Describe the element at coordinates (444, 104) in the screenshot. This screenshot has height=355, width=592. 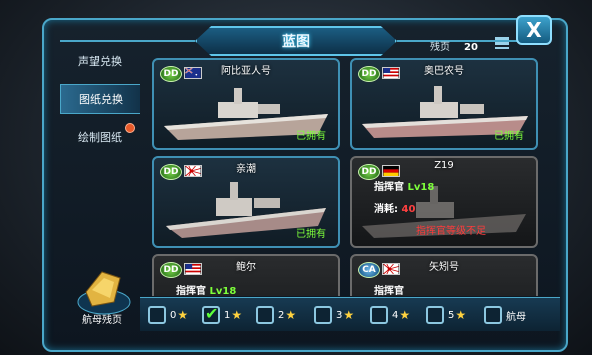
I see `blueprint-card: DD 奥巴农号 已拥有` at that location.